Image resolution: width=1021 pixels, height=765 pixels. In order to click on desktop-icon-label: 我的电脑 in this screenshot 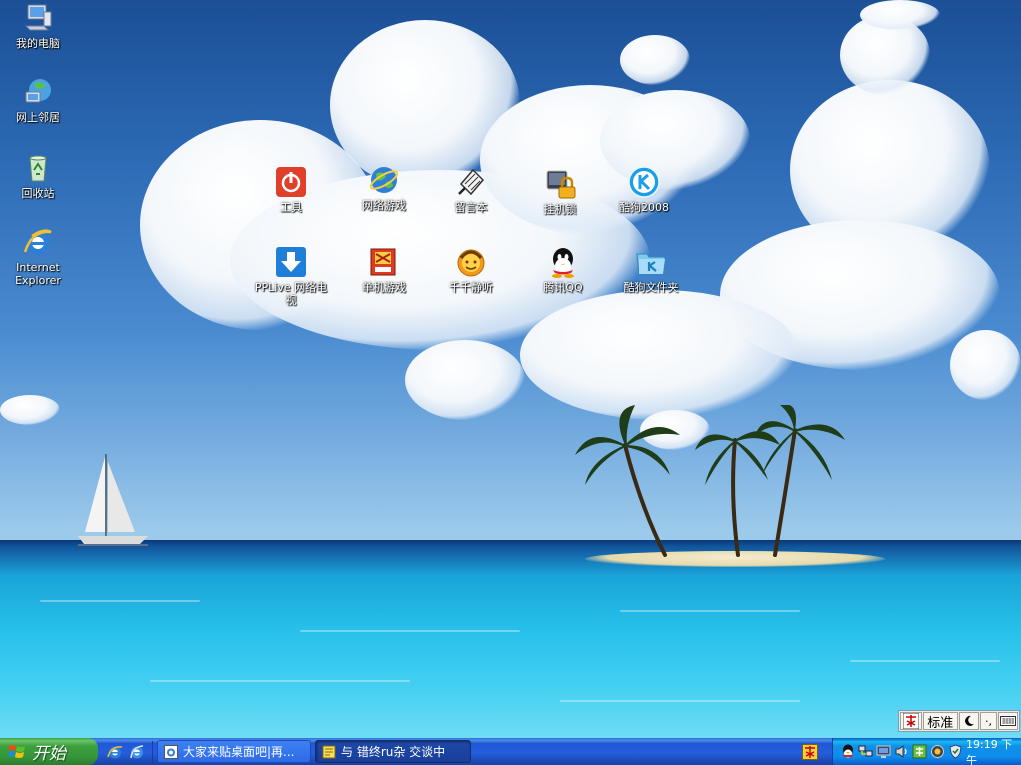, I will do `click(38, 43)`.